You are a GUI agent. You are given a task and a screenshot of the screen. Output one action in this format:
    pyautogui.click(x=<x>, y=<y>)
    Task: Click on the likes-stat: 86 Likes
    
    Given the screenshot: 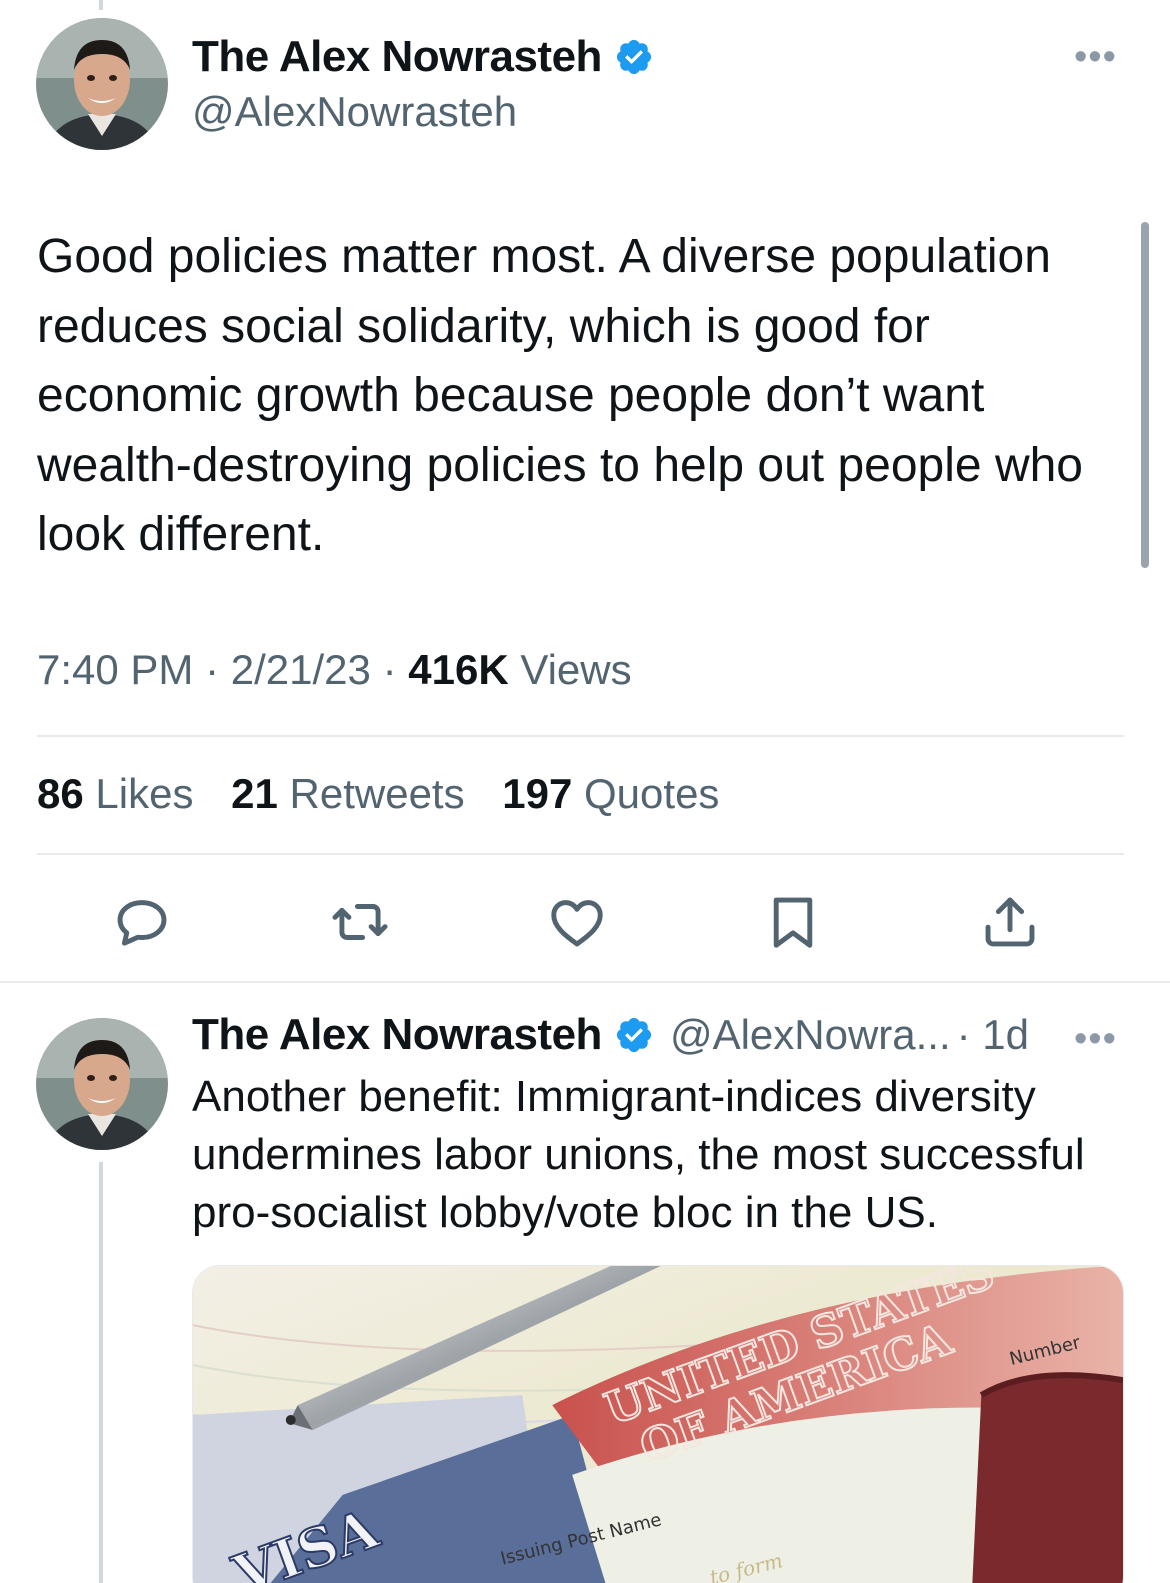 What is the action you would take?
    pyautogui.click(x=115, y=793)
    